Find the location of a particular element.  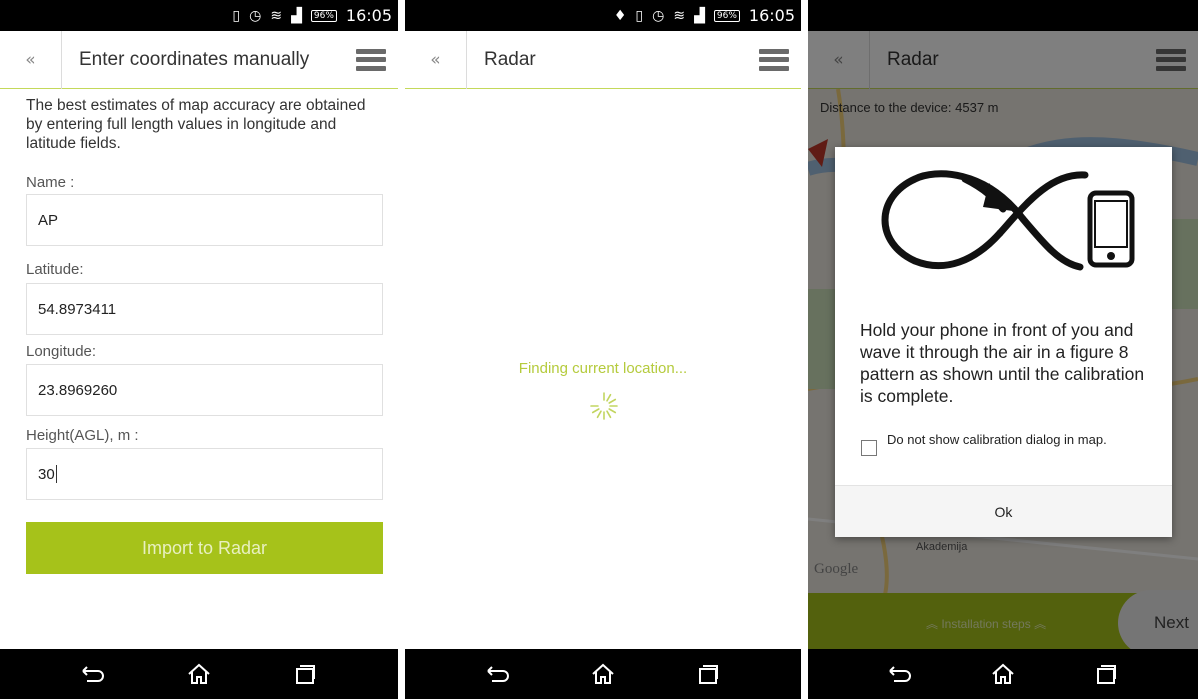

status-bar: ♦ ▯ ◷ ≋ ▟ 96% 16:05 is located at coordinates (603, 15).